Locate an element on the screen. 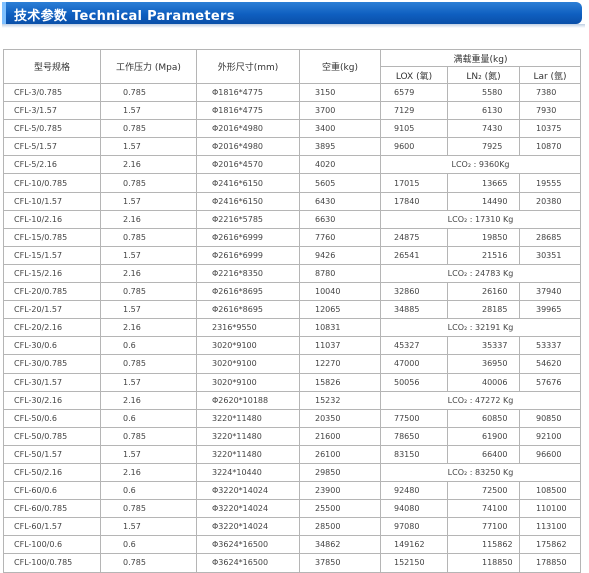 This screenshot has width=589, height=573. header-empty-weight: 空重(kg) is located at coordinates (340, 66).